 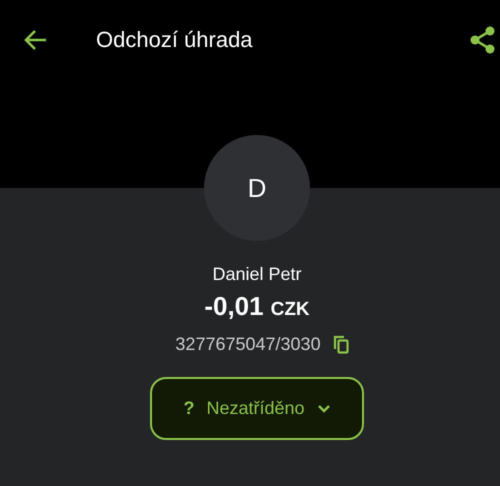 What do you see at coordinates (257, 408) in the screenshot?
I see `category-button: ? Nezatříděno` at bounding box center [257, 408].